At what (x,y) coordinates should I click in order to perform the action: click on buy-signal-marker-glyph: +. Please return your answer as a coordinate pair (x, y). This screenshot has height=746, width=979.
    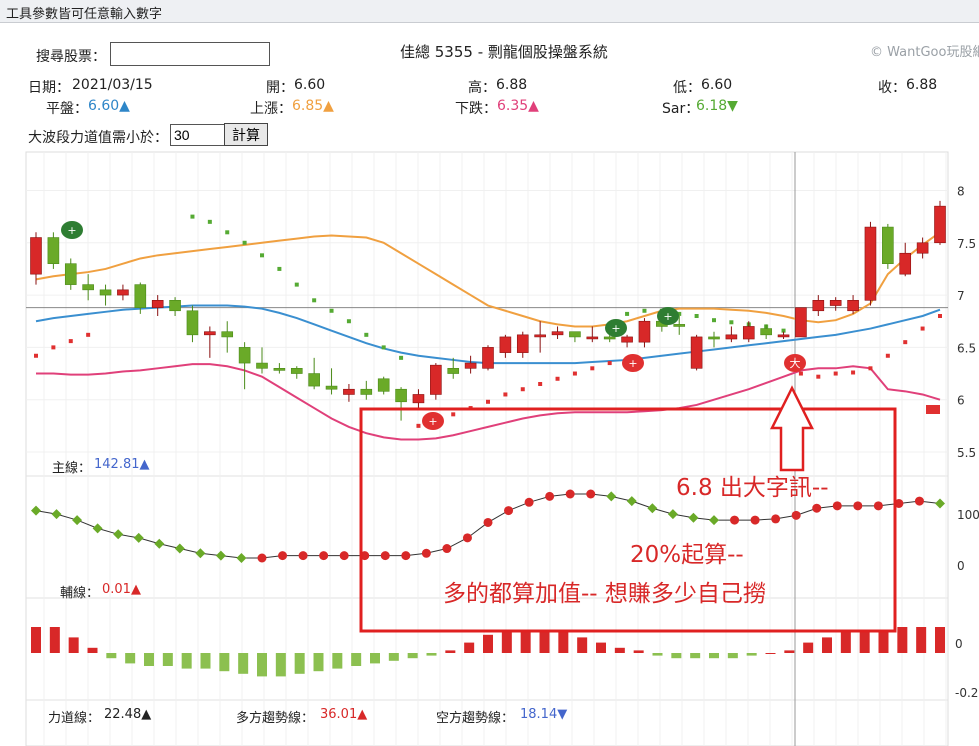
    Looking at the image, I should click on (71, 230).